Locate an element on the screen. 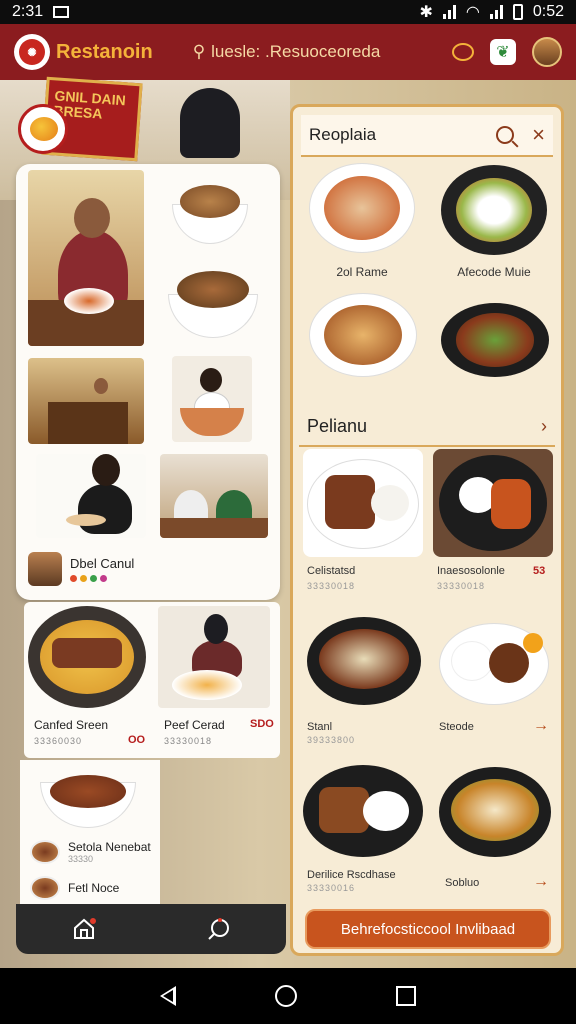 The height and width of the screenshot is (1024, 576). close-icon: × is located at coordinates (538, 135).